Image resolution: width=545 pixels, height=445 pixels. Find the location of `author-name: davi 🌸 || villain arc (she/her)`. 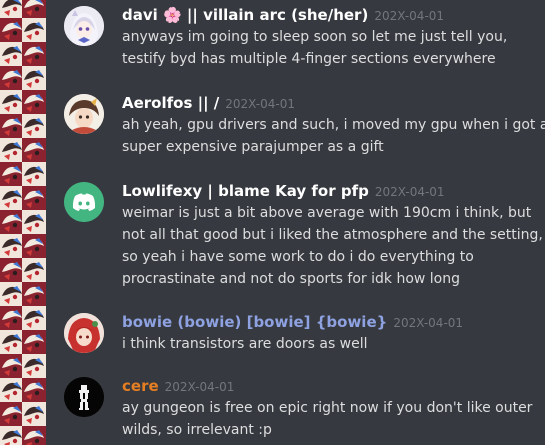

author-name: davi 🌸 || villain arc (she/her) is located at coordinates (245, 15).